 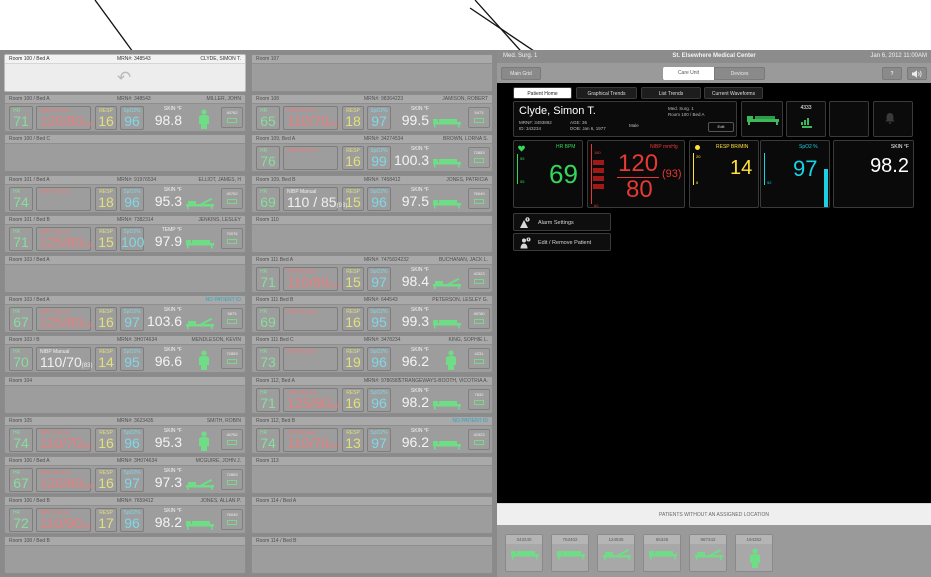 What do you see at coordinates (372, 515) in the screenshot?
I see `patient-tile: Room 114 / Bed A` at bounding box center [372, 515].